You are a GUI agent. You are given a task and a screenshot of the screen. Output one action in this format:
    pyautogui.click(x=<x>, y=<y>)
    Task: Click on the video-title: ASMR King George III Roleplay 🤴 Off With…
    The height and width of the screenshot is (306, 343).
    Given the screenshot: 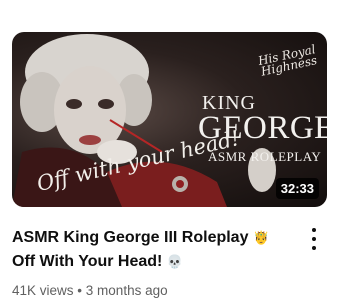 What is the action you would take?
    pyautogui.click(x=149, y=250)
    